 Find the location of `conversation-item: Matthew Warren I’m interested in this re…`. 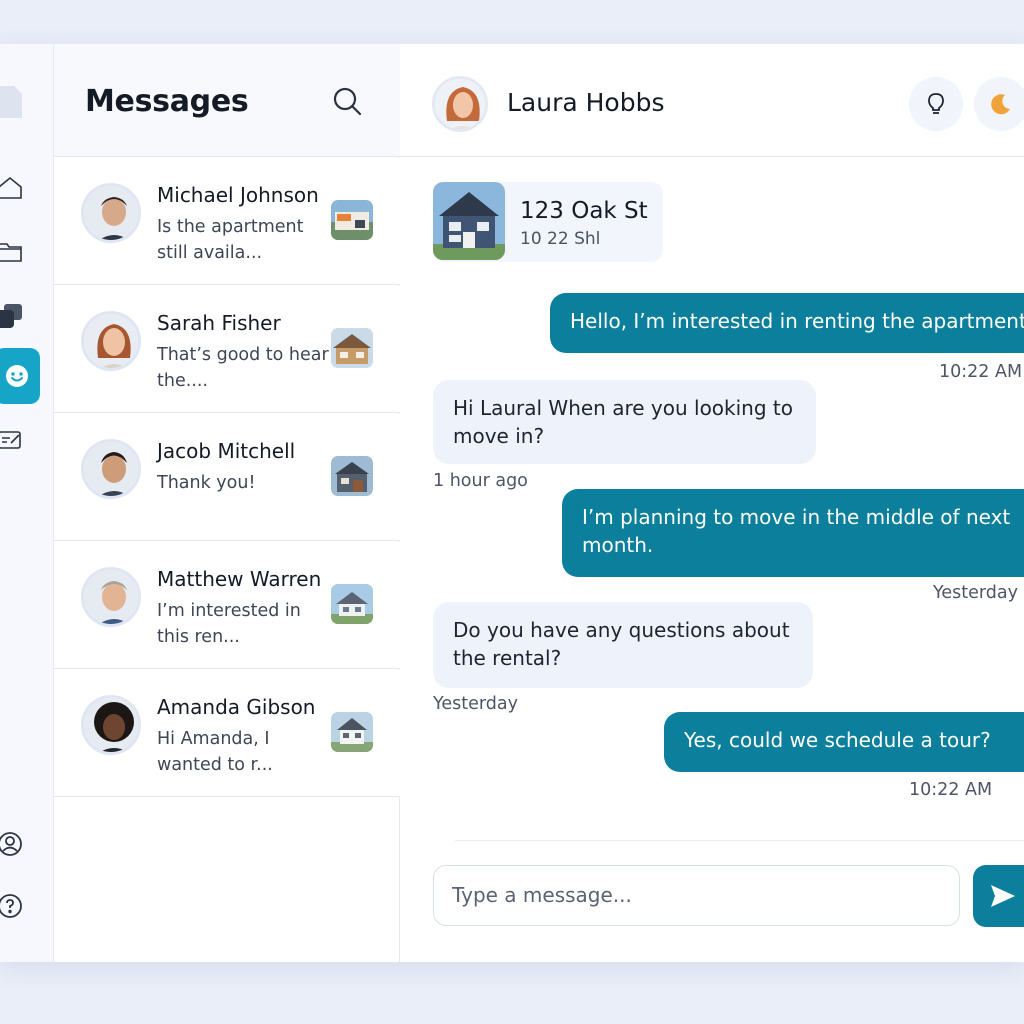

conversation-item: Matthew Warren I’m interested in this re… is located at coordinates (227, 605).